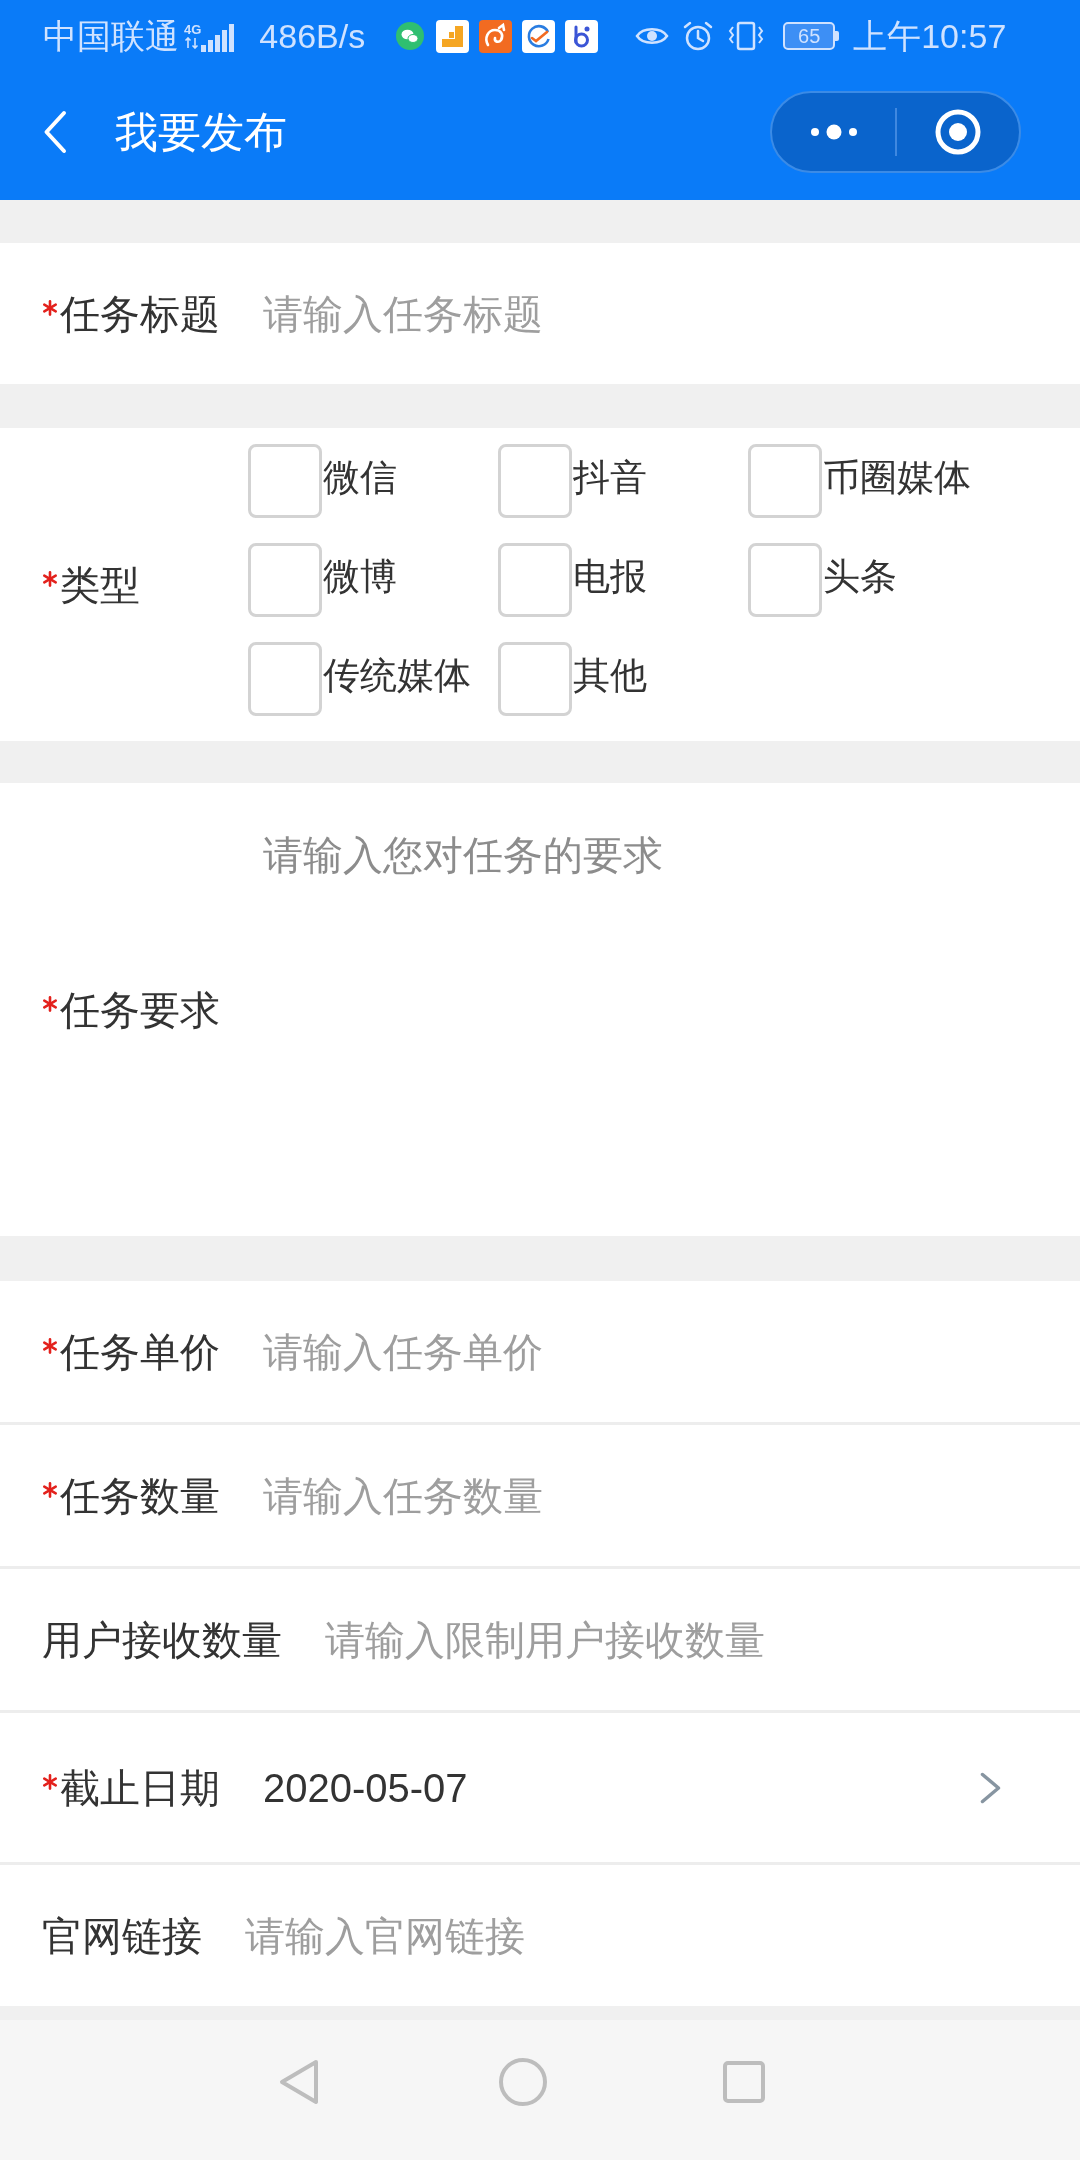 The width and height of the screenshot is (1080, 2160). I want to click on field-label: 用户接收数量, so click(162, 1640).